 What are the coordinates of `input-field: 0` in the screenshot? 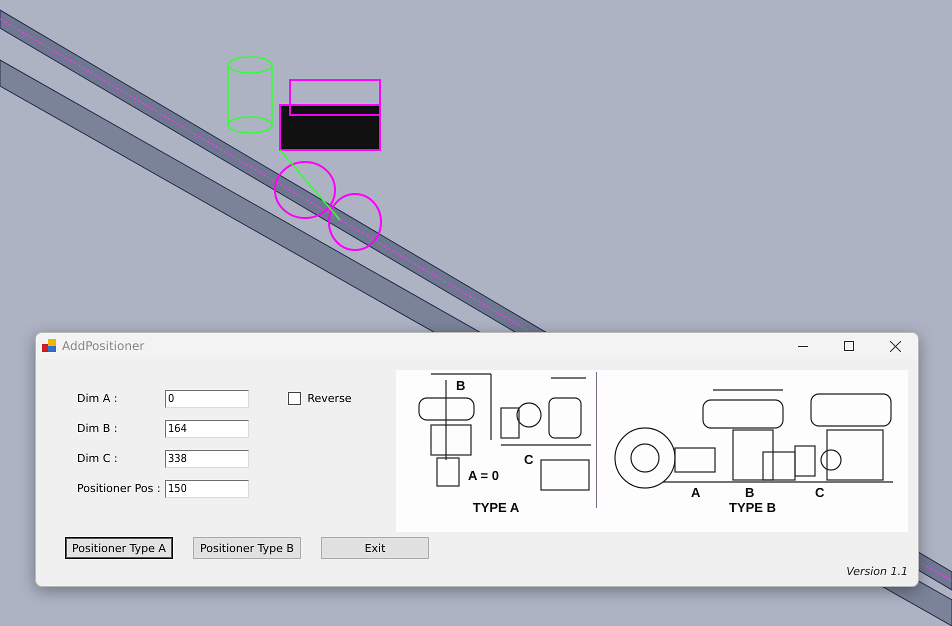 It's located at (207, 399).